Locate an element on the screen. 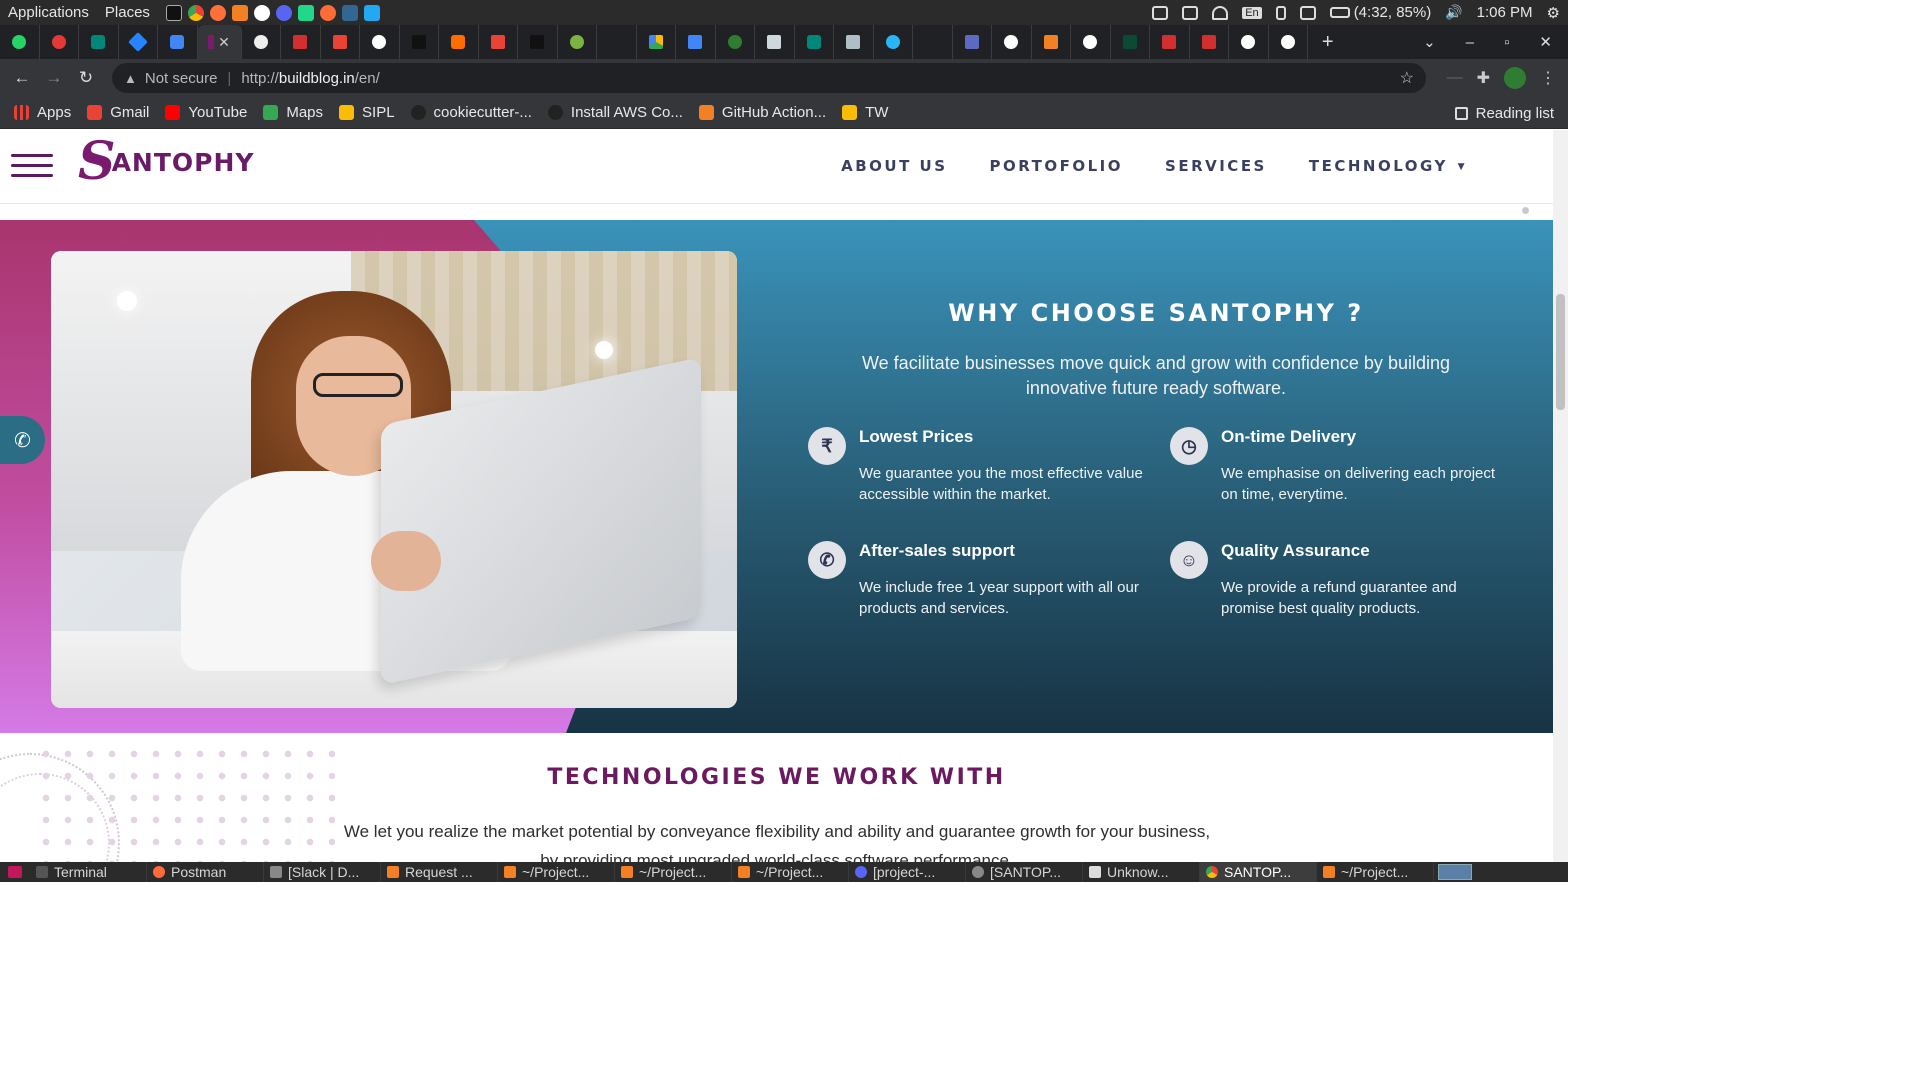 The image size is (1920, 1080). applications-menu: Applications is located at coordinates (48, 12).